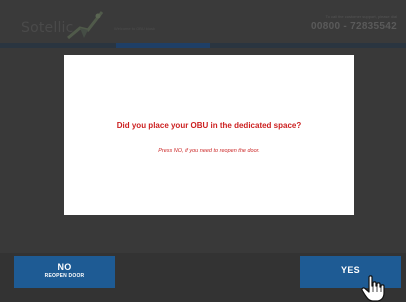  What do you see at coordinates (85, 25) in the screenshot?
I see `brand-logo-icon` at bounding box center [85, 25].